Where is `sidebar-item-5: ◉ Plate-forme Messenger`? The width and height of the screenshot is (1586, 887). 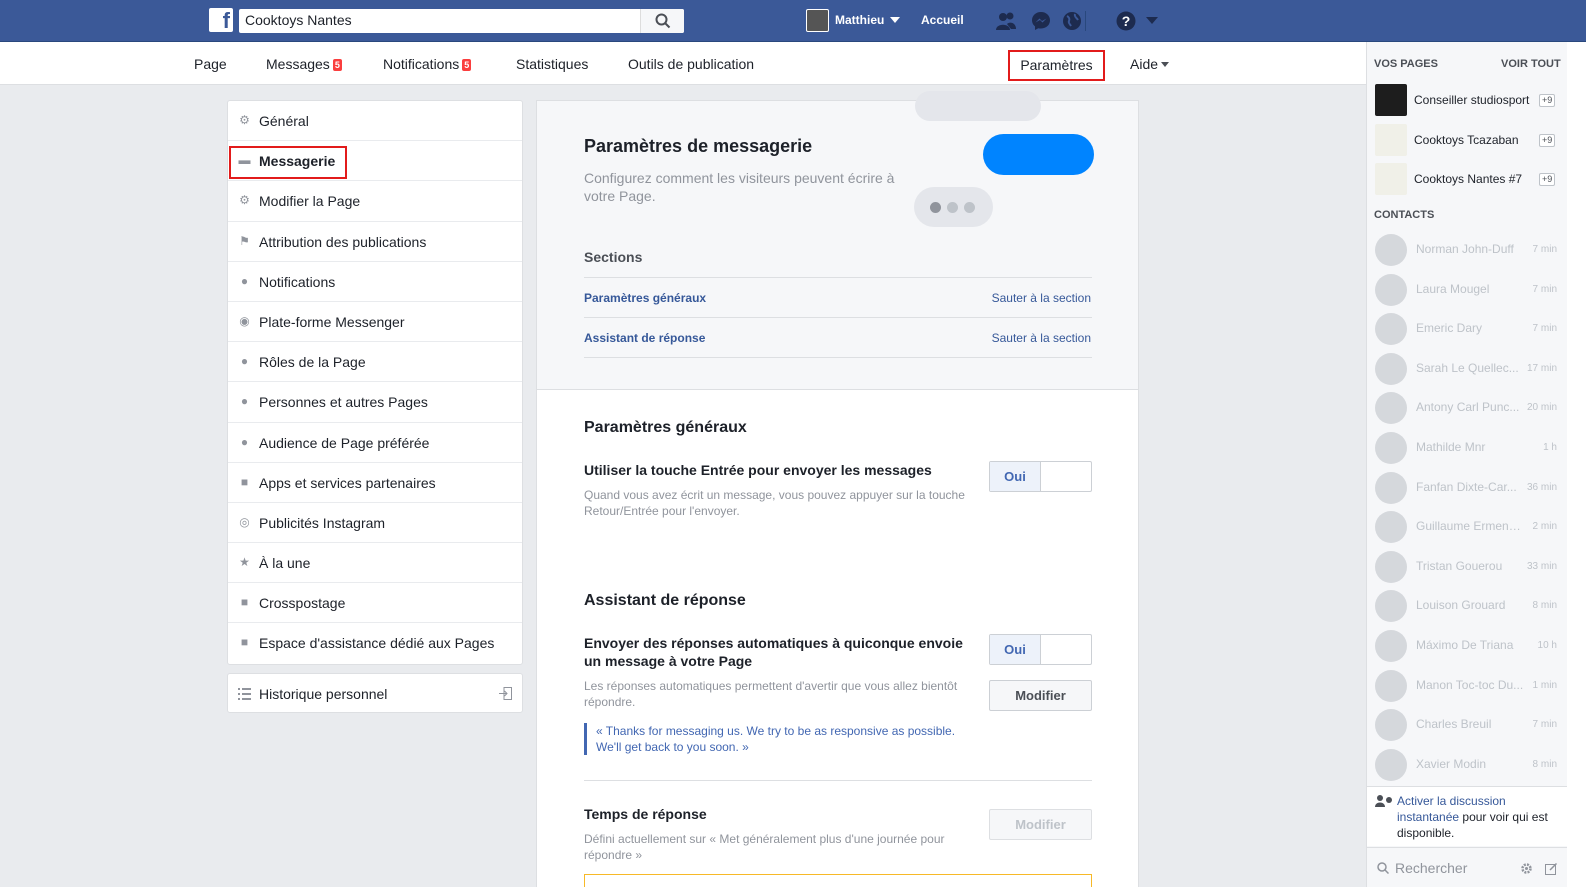 sidebar-item-5: ◉ Plate-forme Messenger is located at coordinates (375, 322).